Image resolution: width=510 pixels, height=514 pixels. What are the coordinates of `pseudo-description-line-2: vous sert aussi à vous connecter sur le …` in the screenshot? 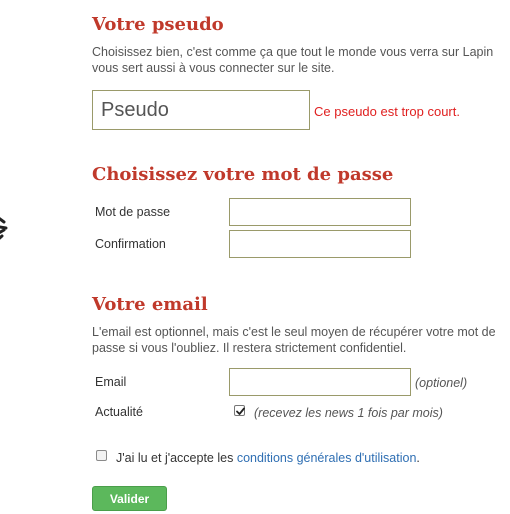 It's located at (213, 68).